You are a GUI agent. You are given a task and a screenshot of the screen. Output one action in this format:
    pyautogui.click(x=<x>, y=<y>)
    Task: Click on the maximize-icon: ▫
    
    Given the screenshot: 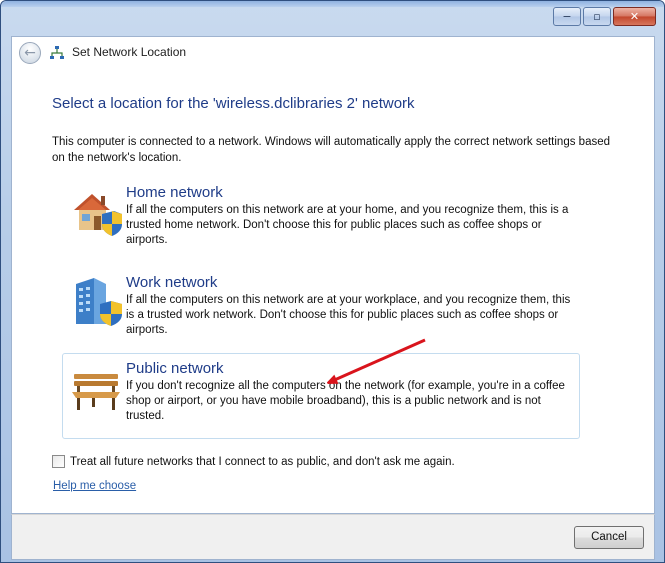 What is the action you would take?
    pyautogui.click(x=597, y=16)
    